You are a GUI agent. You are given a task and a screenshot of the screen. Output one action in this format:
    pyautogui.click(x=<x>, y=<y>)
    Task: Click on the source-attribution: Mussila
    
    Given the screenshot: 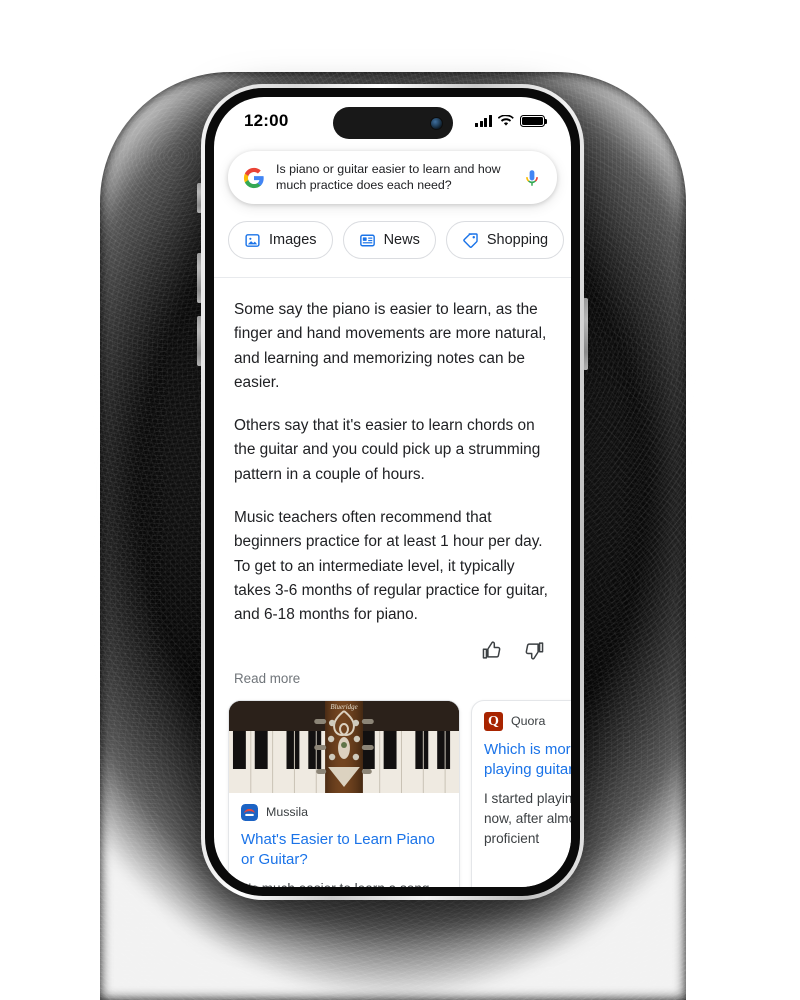 What is the action you would take?
    pyautogui.click(x=344, y=812)
    